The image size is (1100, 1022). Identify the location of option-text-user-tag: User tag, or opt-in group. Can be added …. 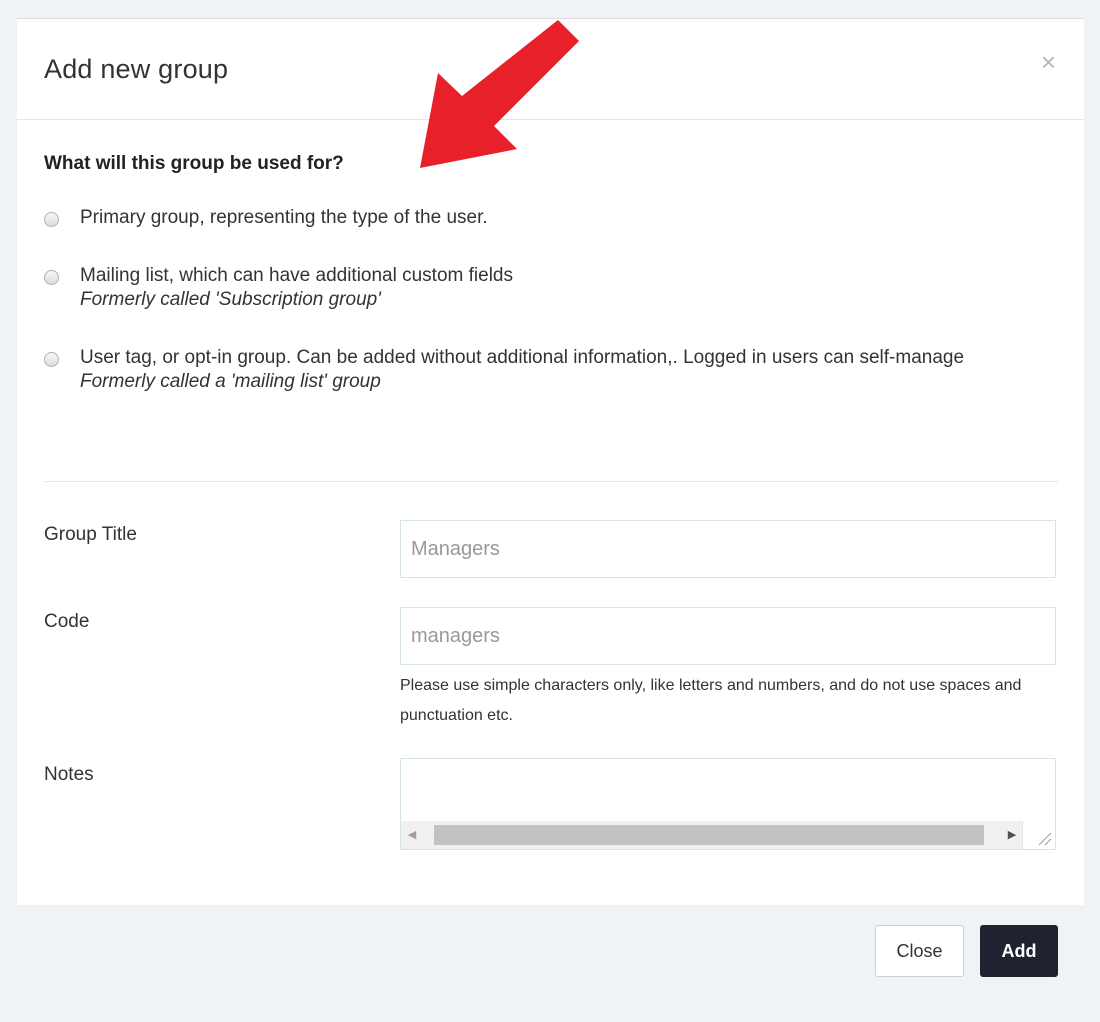
(575, 370).